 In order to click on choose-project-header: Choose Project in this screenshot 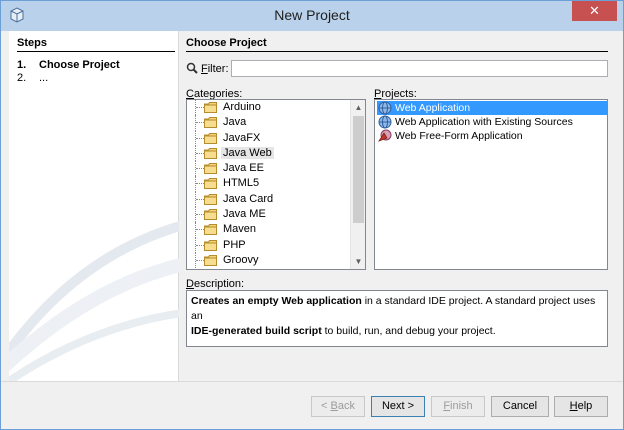, I will do `click(226, 43)`.